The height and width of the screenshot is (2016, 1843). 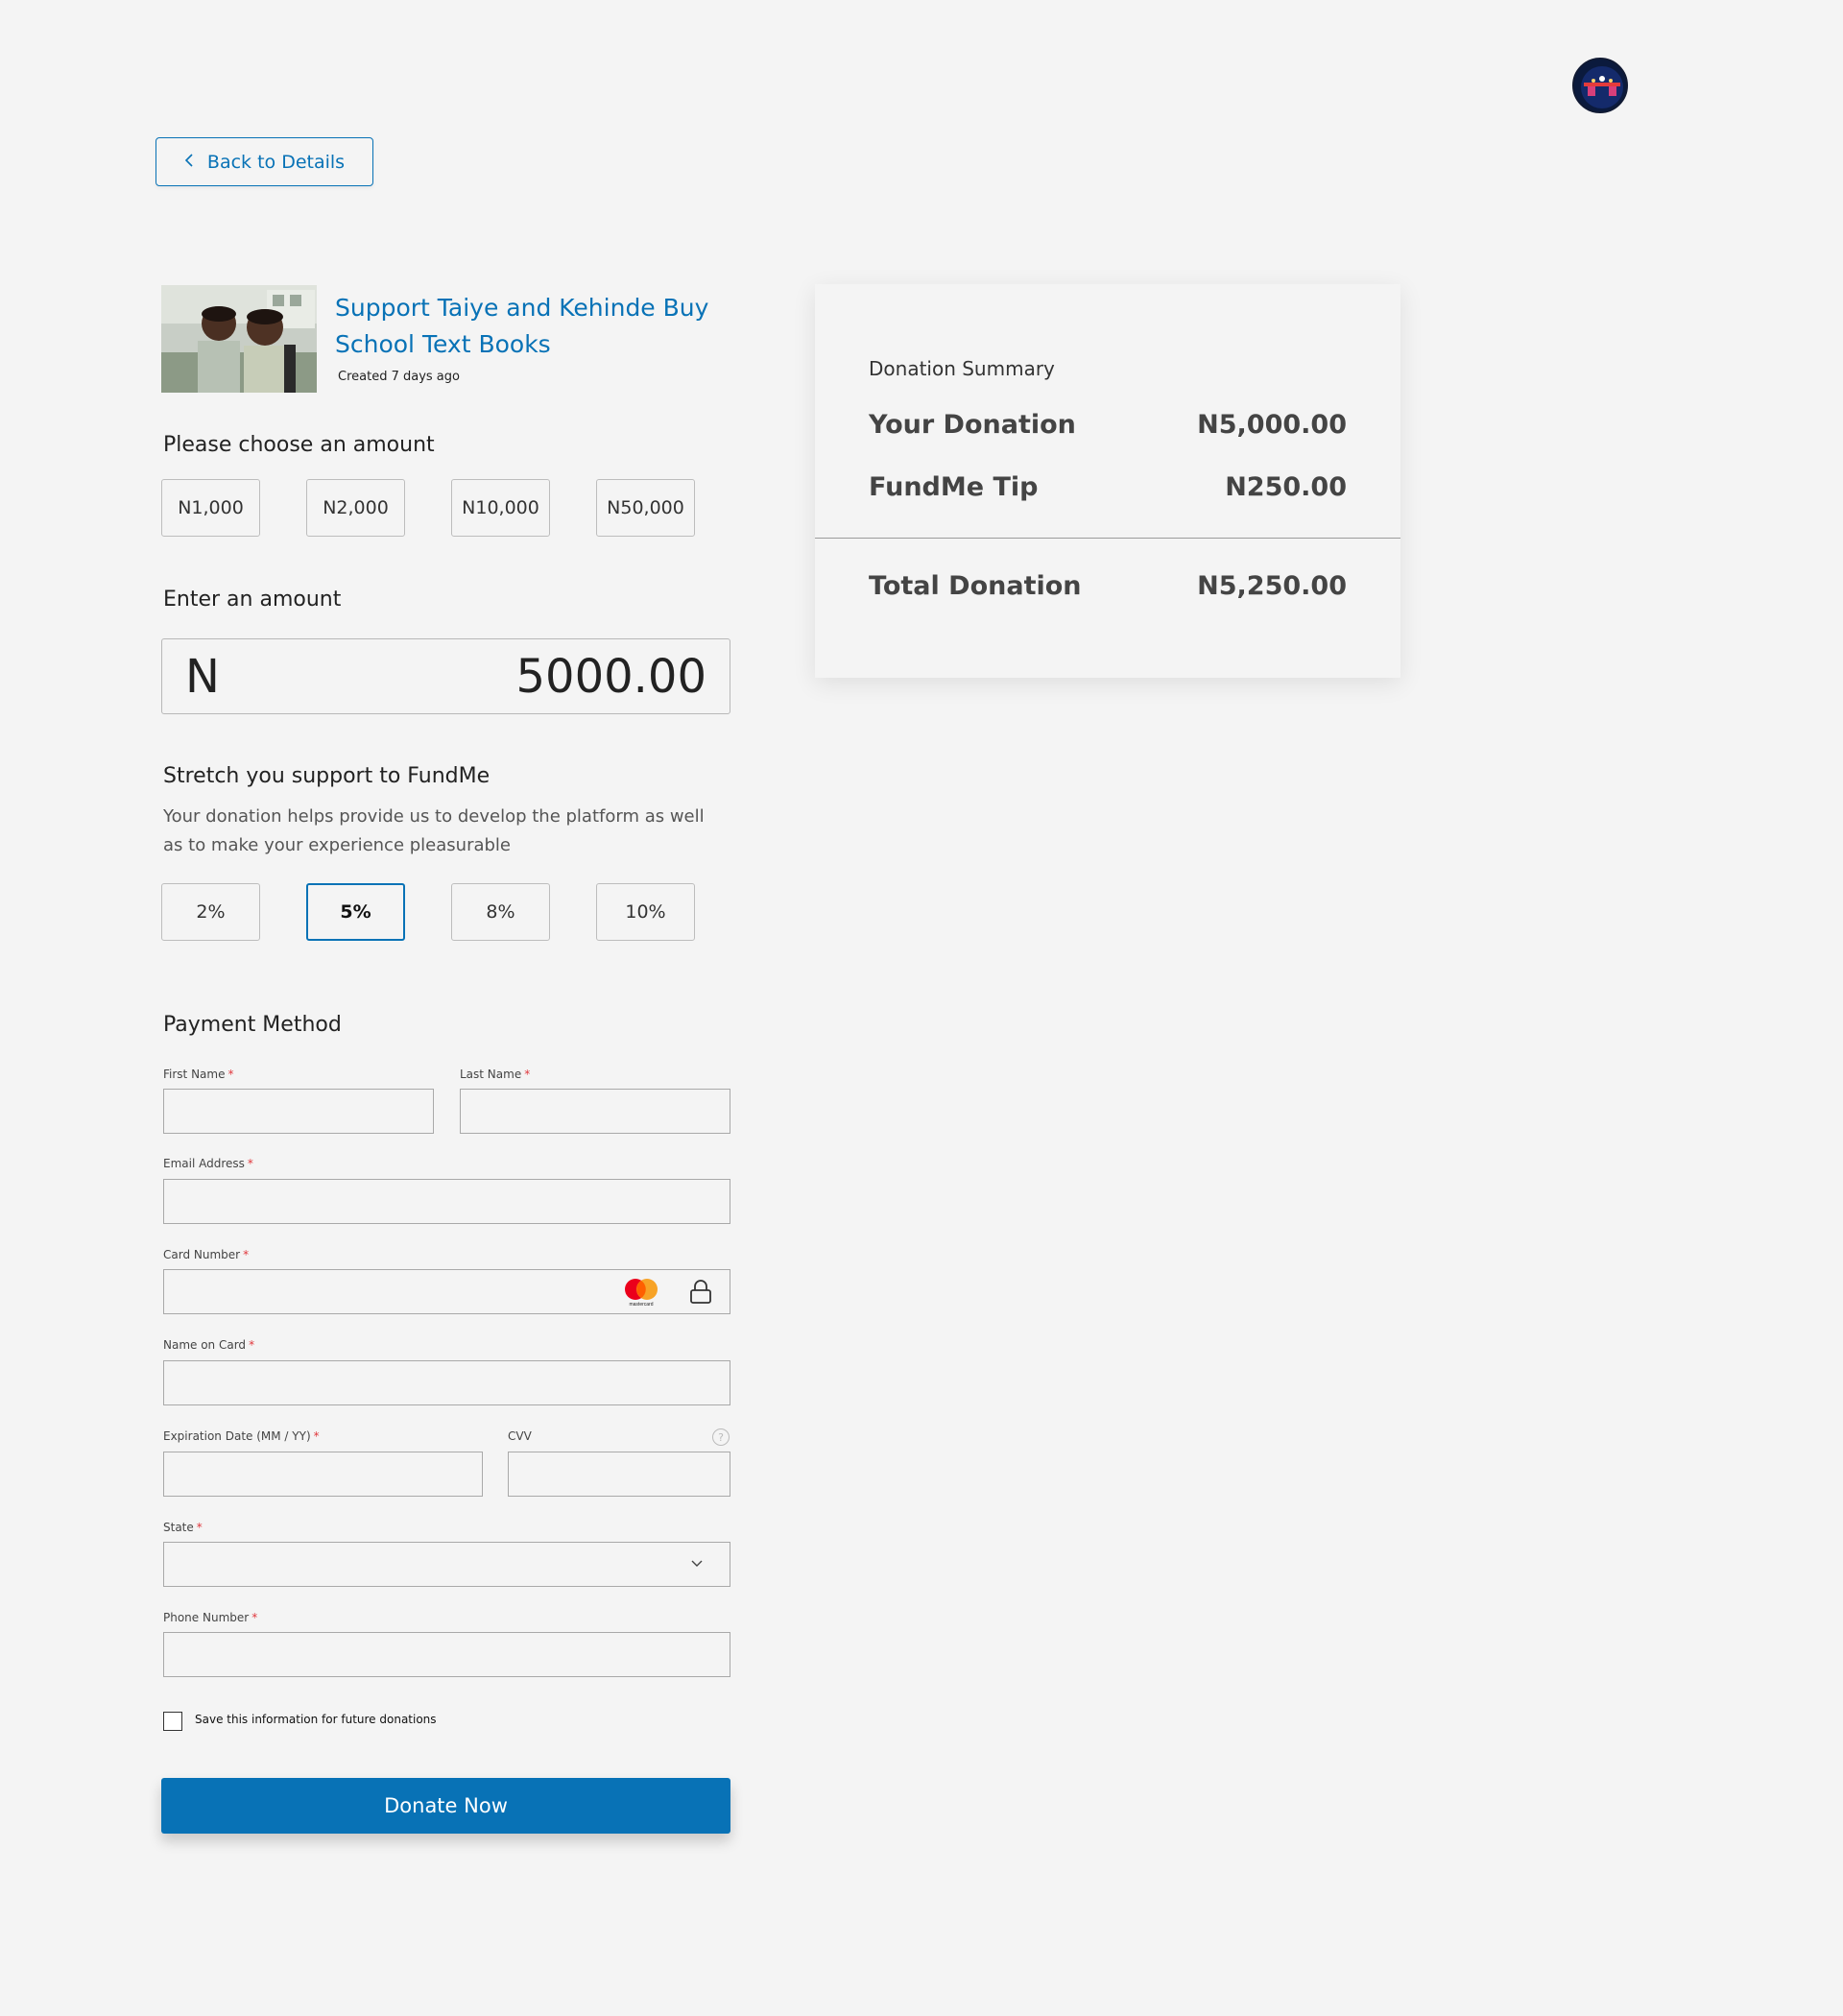 I want to click on phone-number-field, so click(x=446, y=1655).